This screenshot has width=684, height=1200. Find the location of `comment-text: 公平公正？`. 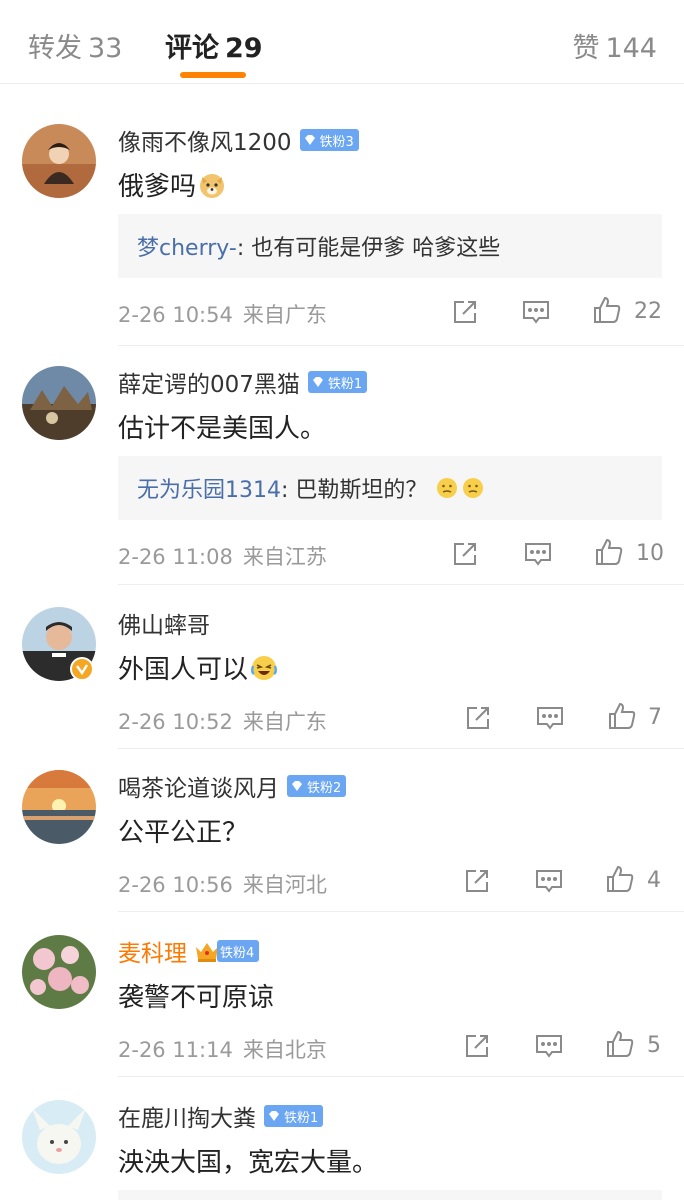

comment-text: 公平公正？ is located at coordinates (183, 830).